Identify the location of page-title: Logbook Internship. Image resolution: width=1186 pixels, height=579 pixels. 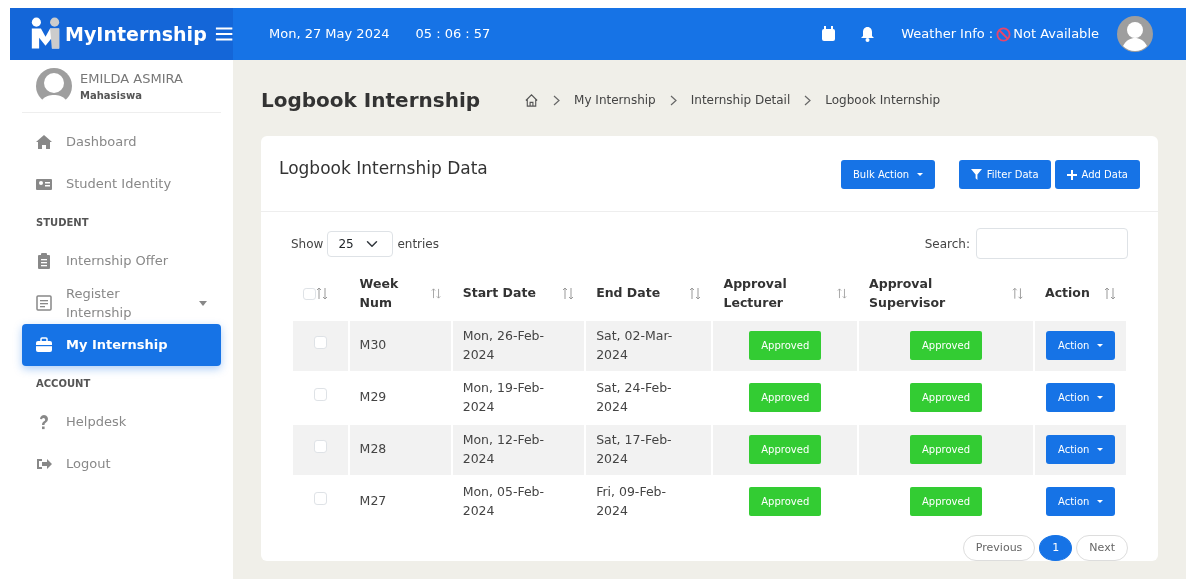
(371, 100).